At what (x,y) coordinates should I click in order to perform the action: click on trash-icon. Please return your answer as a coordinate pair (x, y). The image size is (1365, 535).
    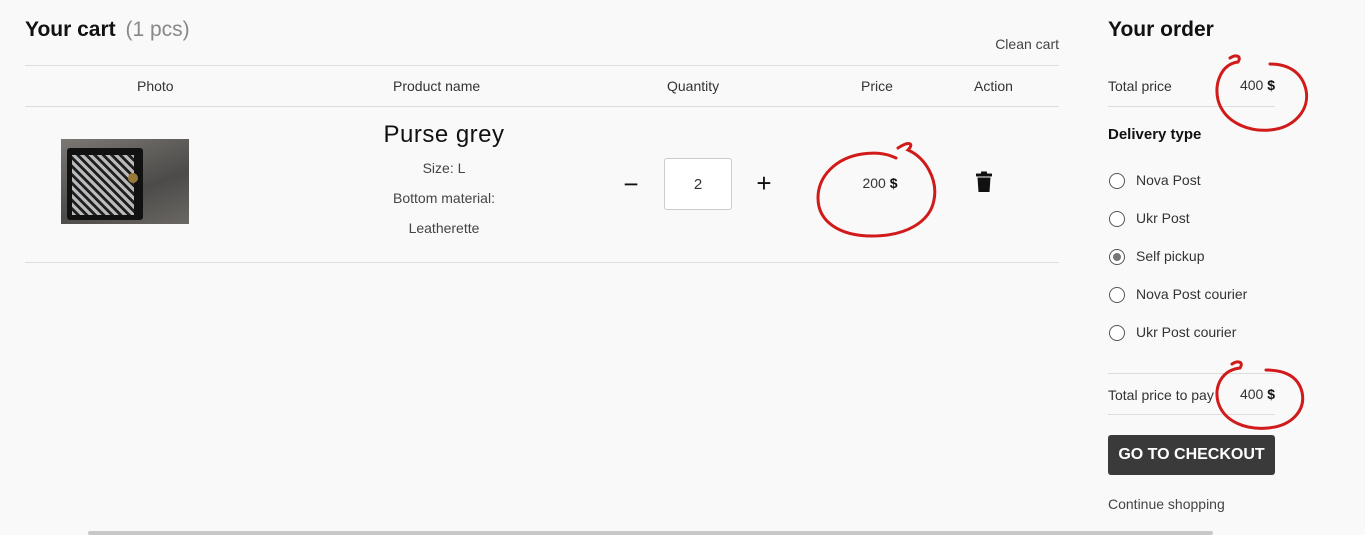
    Looking at the image, I should click on (984, 181).